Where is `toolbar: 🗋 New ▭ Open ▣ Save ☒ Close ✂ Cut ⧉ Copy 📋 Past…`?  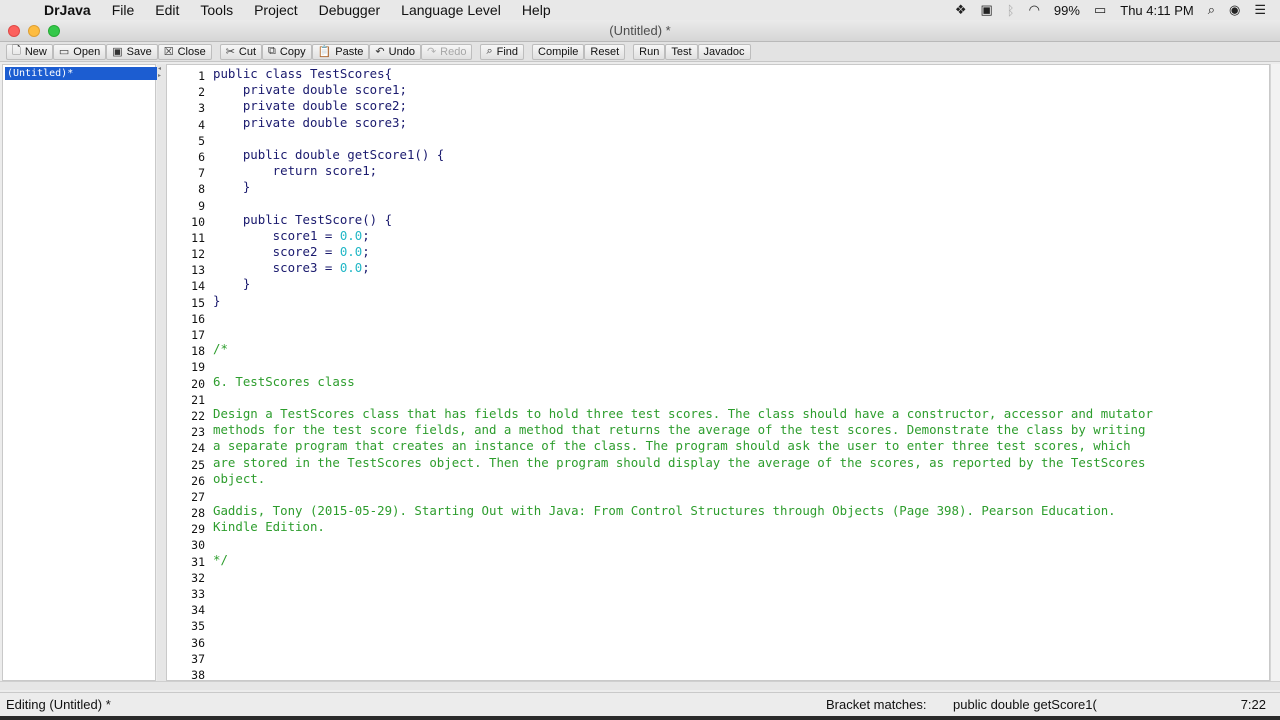 toolbar: 🗋 New ▭ Open ▣ Save ☒ Close ✂ Cut ⧉ Copy 📋 Past… is located at coordinates (640, 52).